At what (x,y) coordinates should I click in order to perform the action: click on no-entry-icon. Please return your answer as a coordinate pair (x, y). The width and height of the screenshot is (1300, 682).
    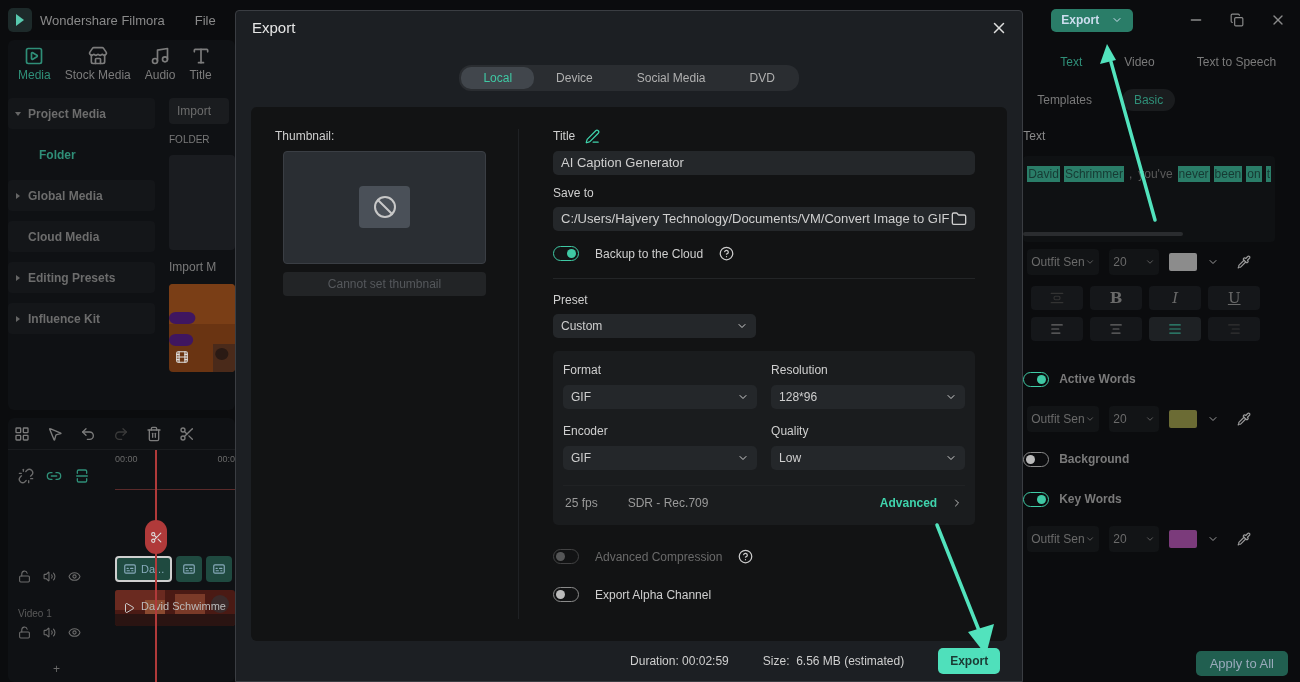
    Looking at the image, I should click on (384, 207).